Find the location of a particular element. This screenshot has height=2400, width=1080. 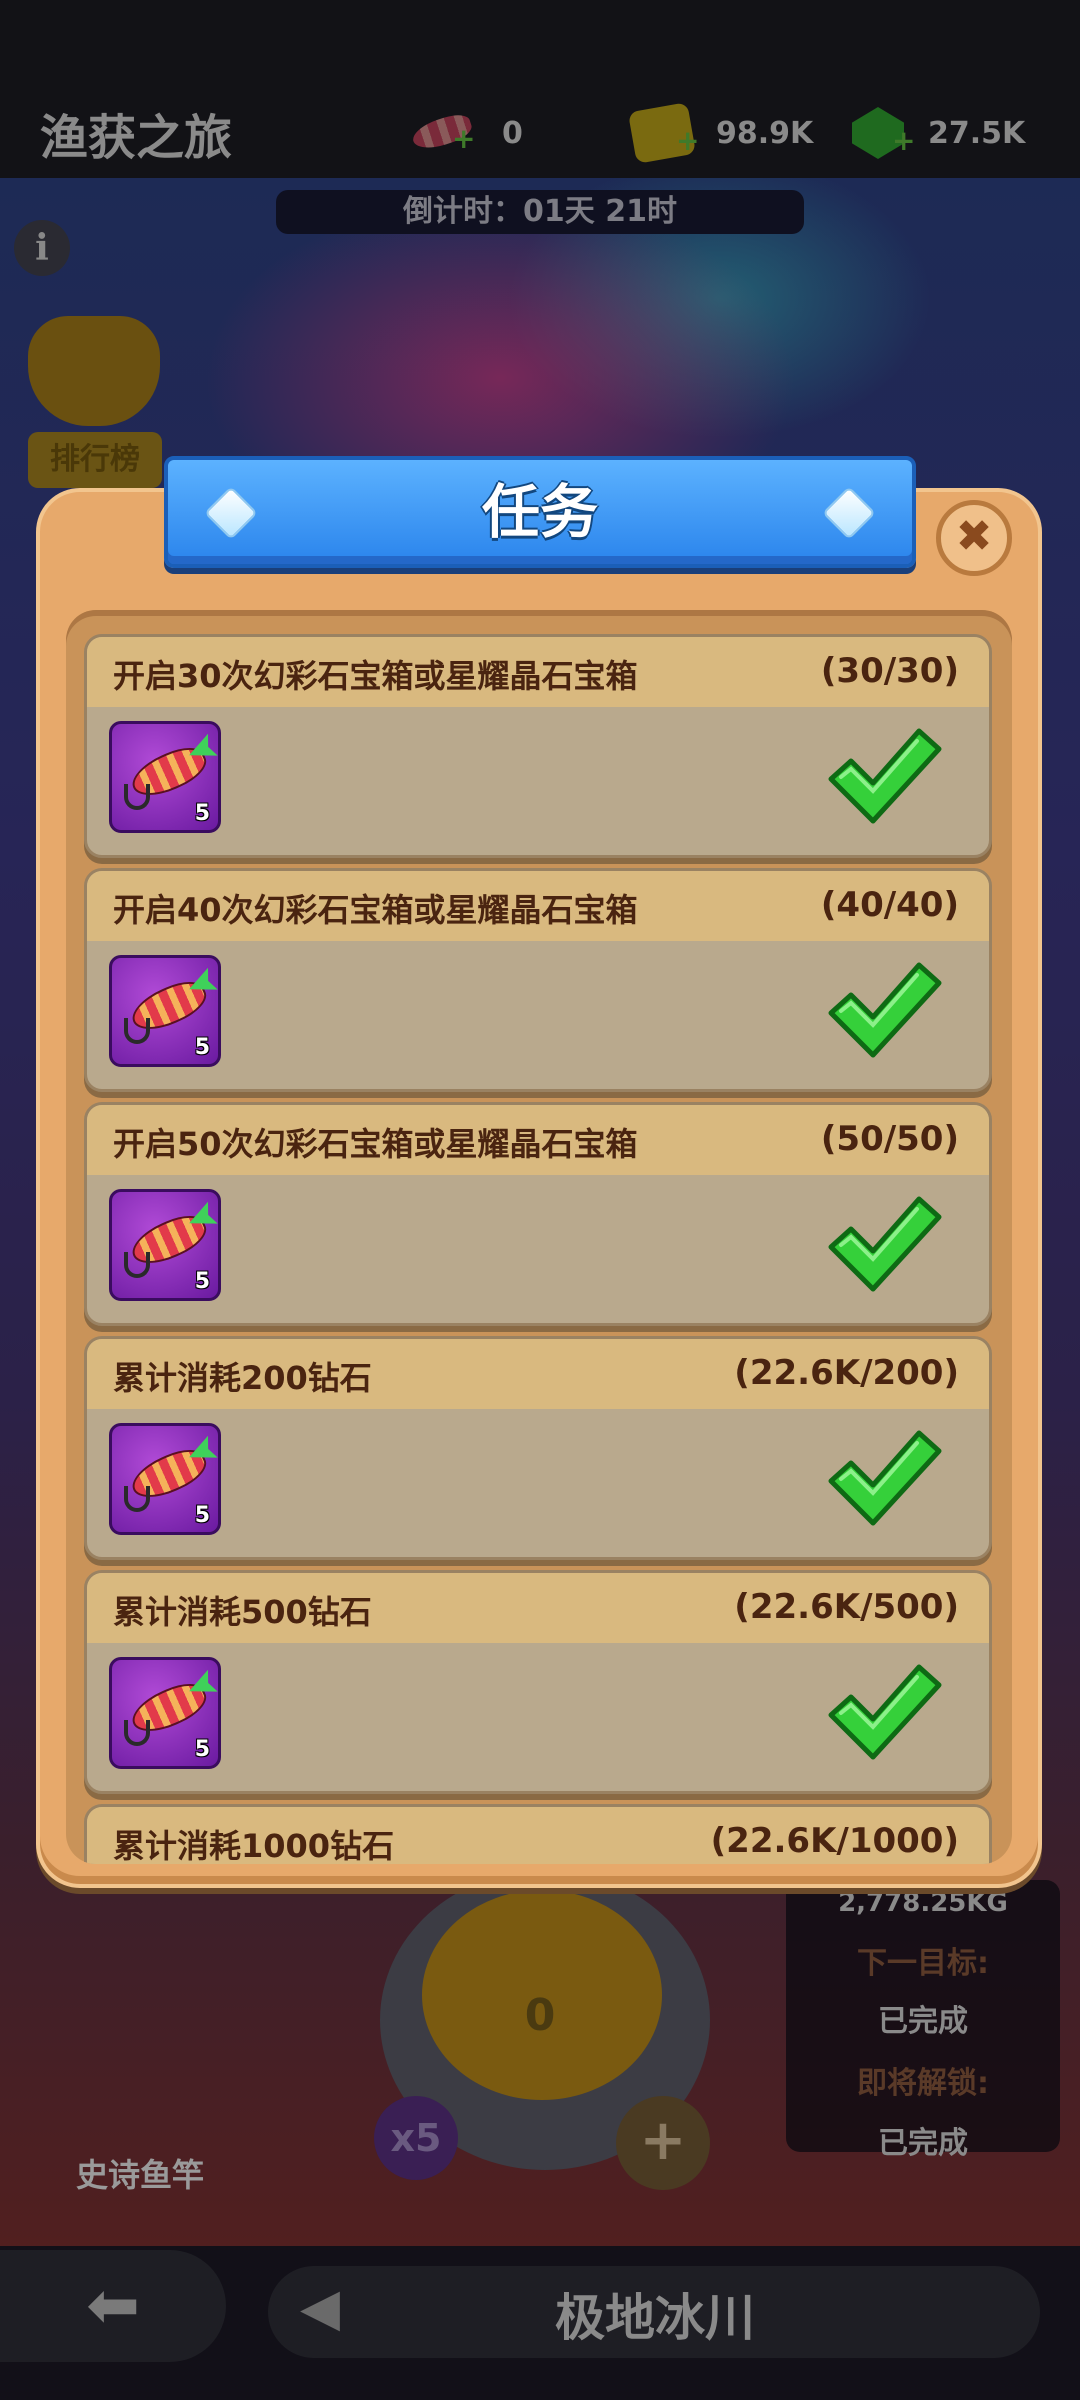

task-header: 开启30次幻彩石宝箱或星耀晶石宝箱 (30/30) is located at coordinates (538, 672).